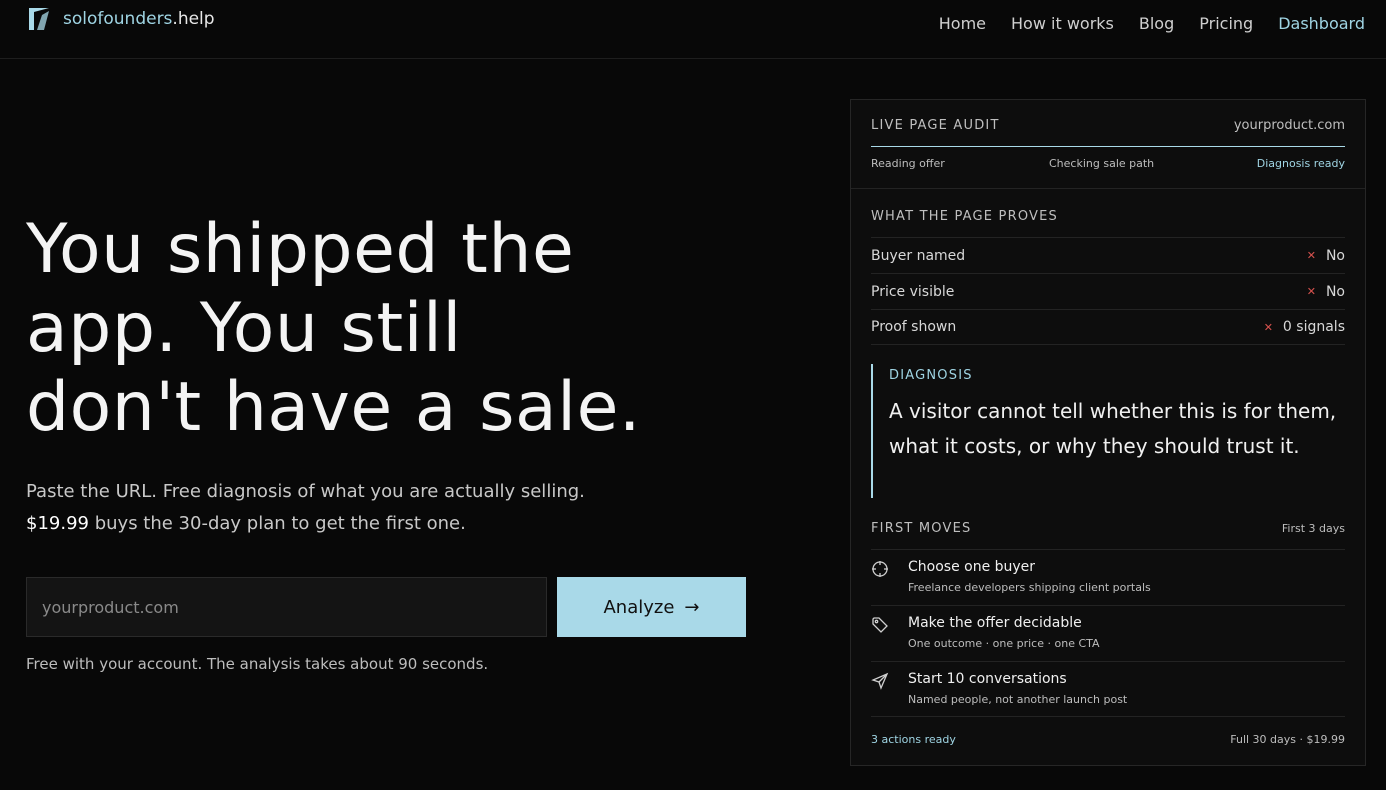 The width and height of the screenshot is (1386, 790). I want to click on brand-name: solofounders.help, so click(139, 19).